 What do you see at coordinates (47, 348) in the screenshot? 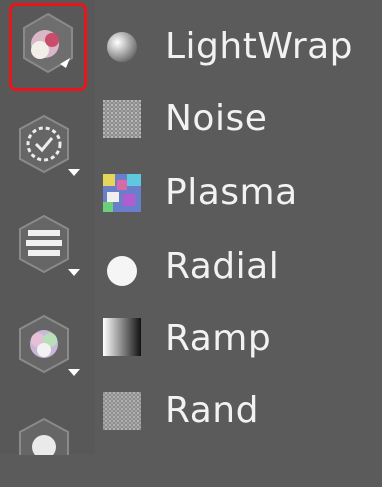
I see `color-tool-button` at bounding box center [47, 348].